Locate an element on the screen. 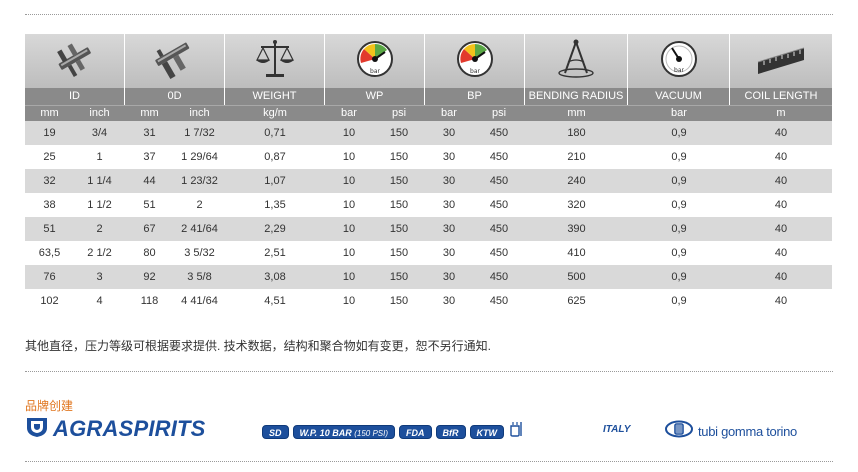  table-row: 19 3/4 31 1 7/32 0,71 10 150 30 450 180 0,9 40 is located at coordinates (428, 133).